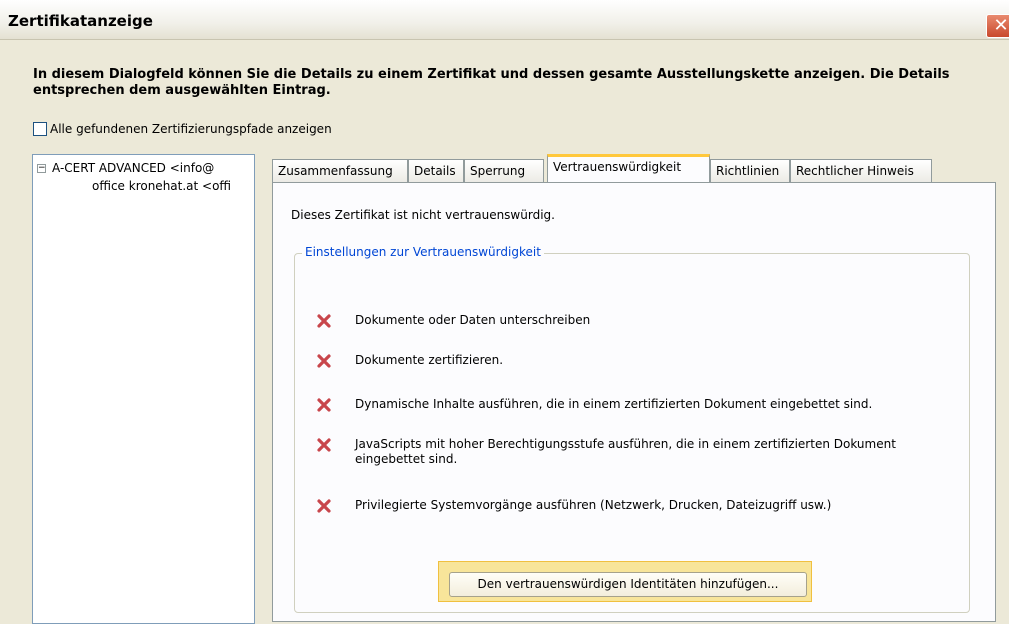  I want to click on tree-item-label: A-CERT ADVANCED <info@, so click(133, 168).